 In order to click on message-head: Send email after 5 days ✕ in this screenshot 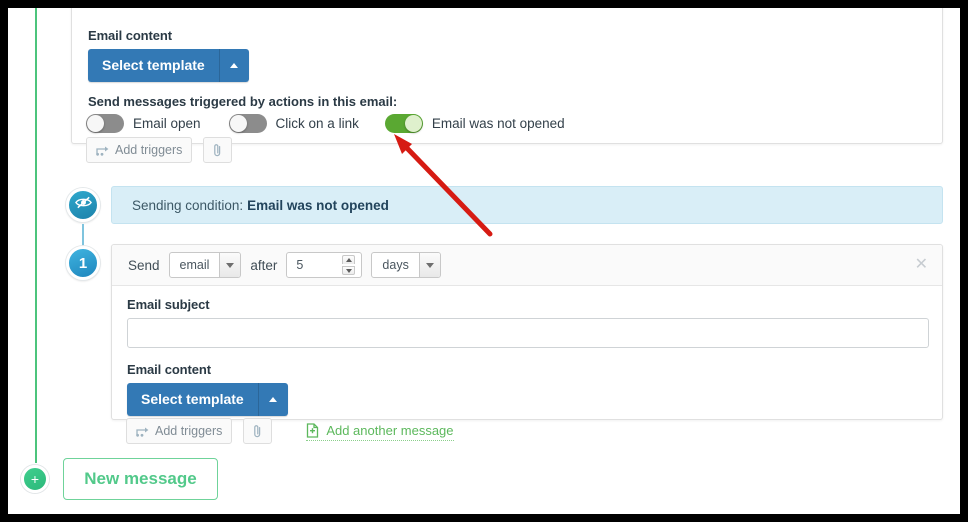, I will do `click(527, 265)`.